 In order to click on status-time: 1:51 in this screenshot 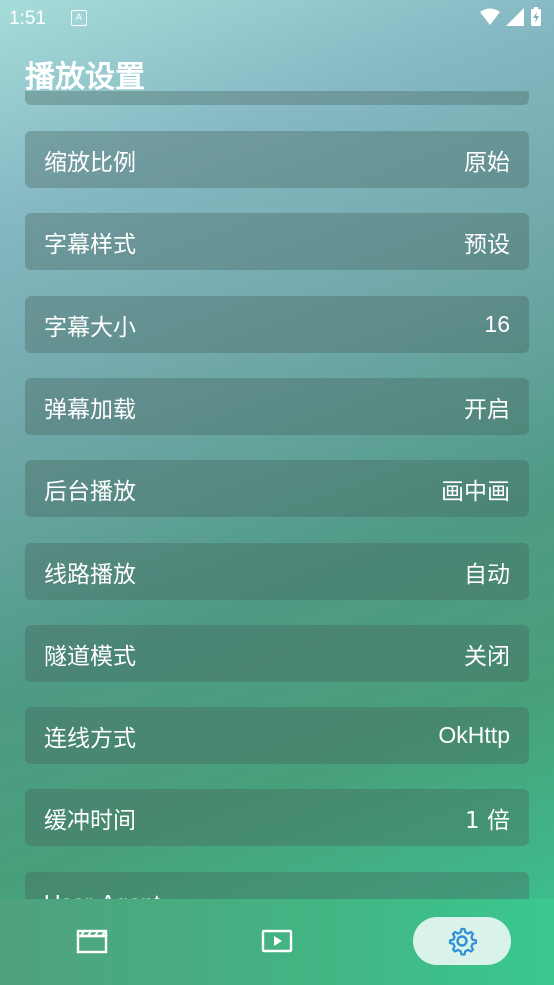, I will do `click(27, 18)`.